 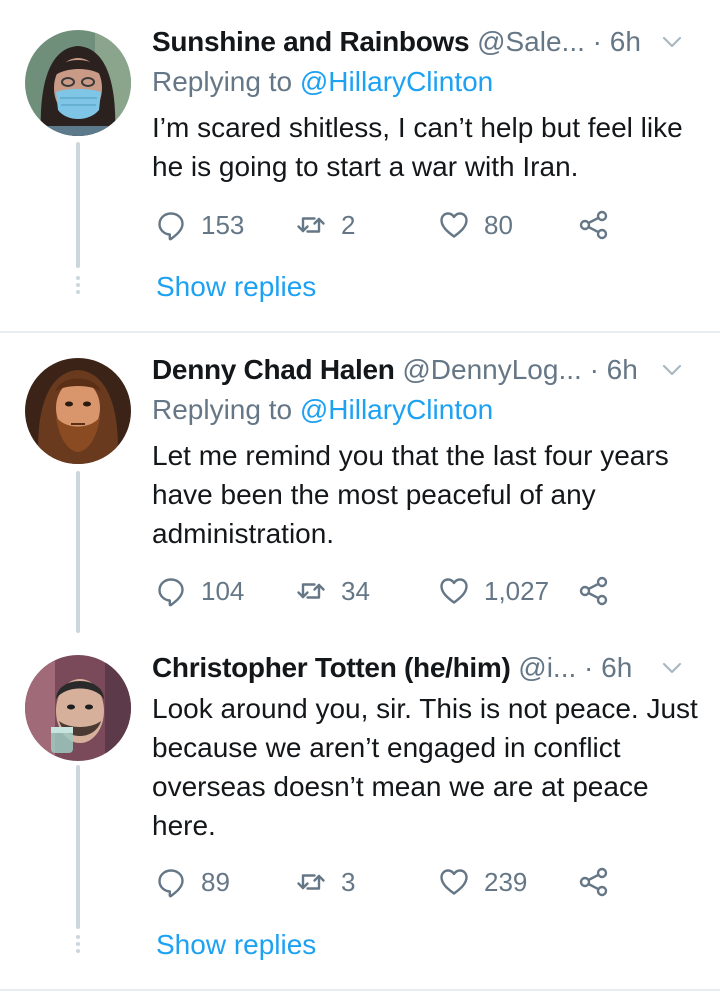 What do you see at coordinates (273, 369) in the screenshot?
I see `display-name: Denny Chad Halen` at bounding box center [273, 369].